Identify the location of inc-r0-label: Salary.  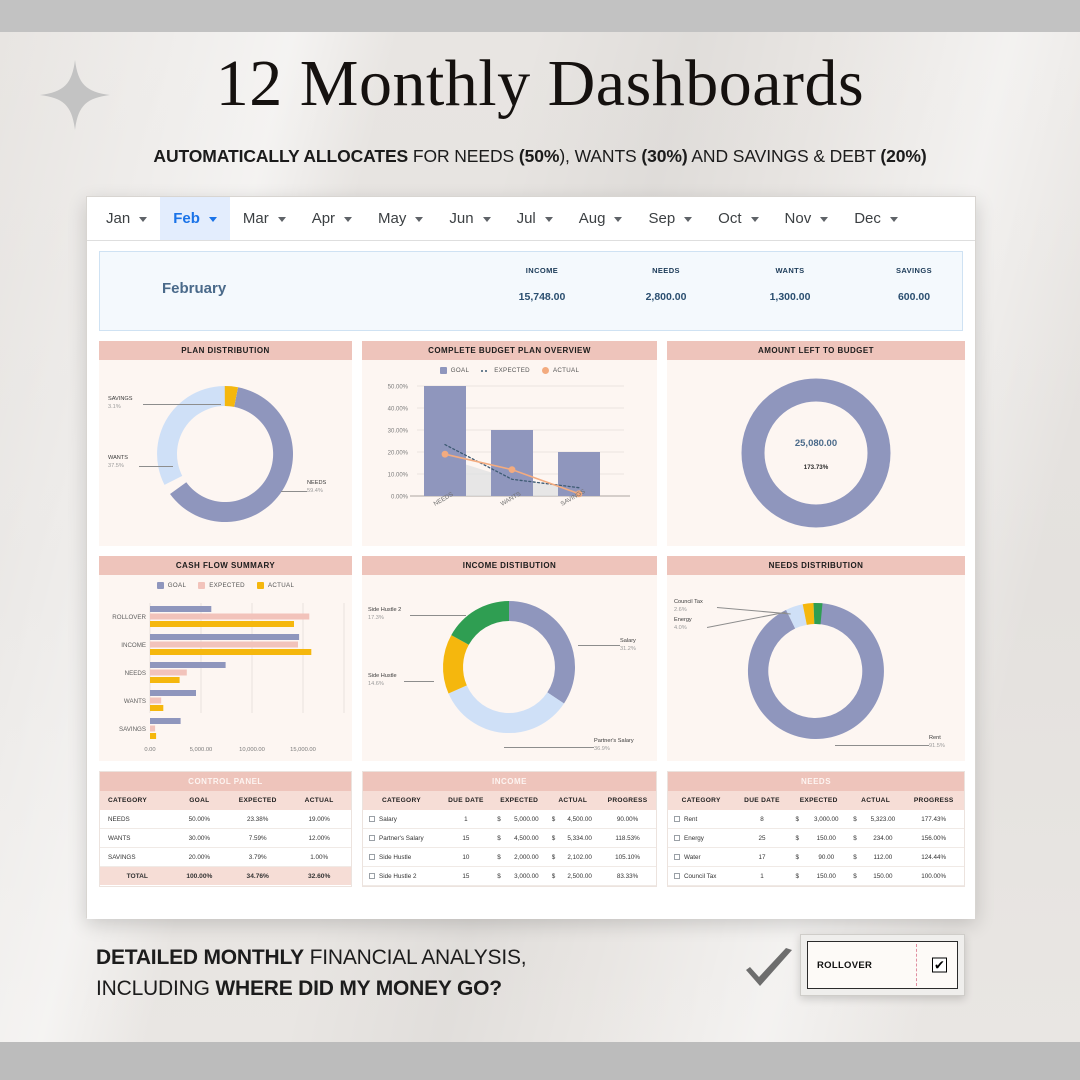
(388, 819).